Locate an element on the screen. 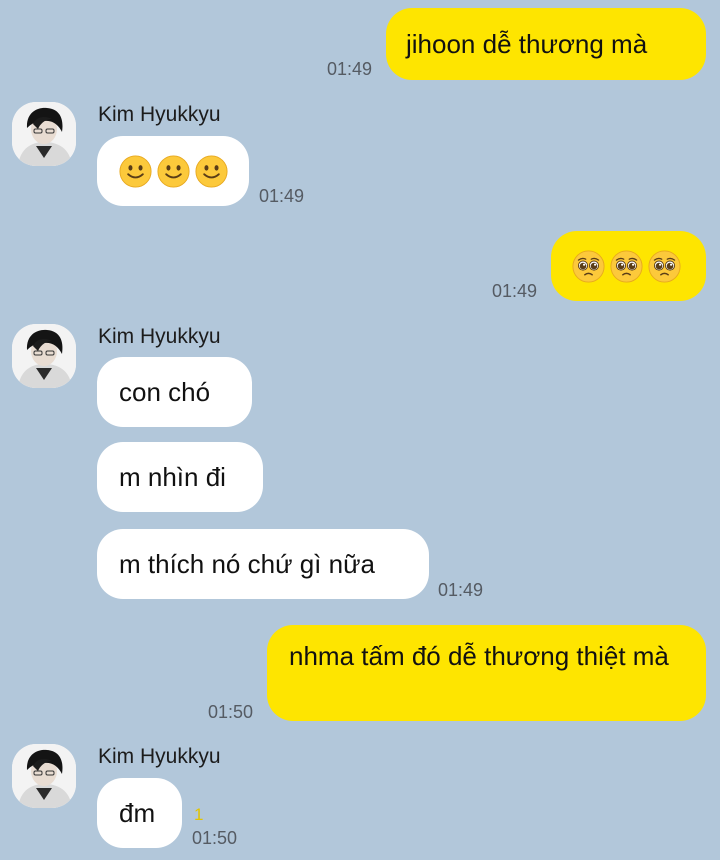  message-bubble-incoming: đm is located at coordinates (139, 813).